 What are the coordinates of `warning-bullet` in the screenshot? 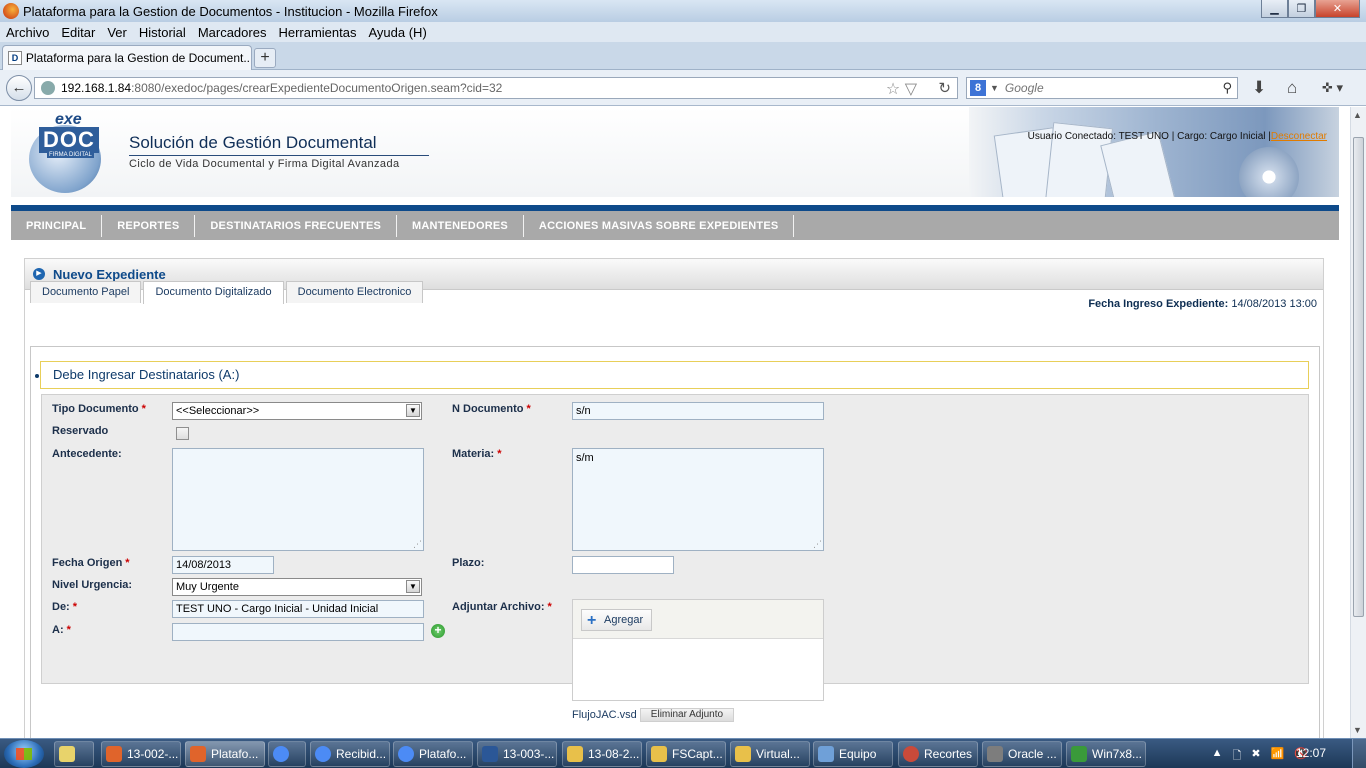 It's located at (37, 376).